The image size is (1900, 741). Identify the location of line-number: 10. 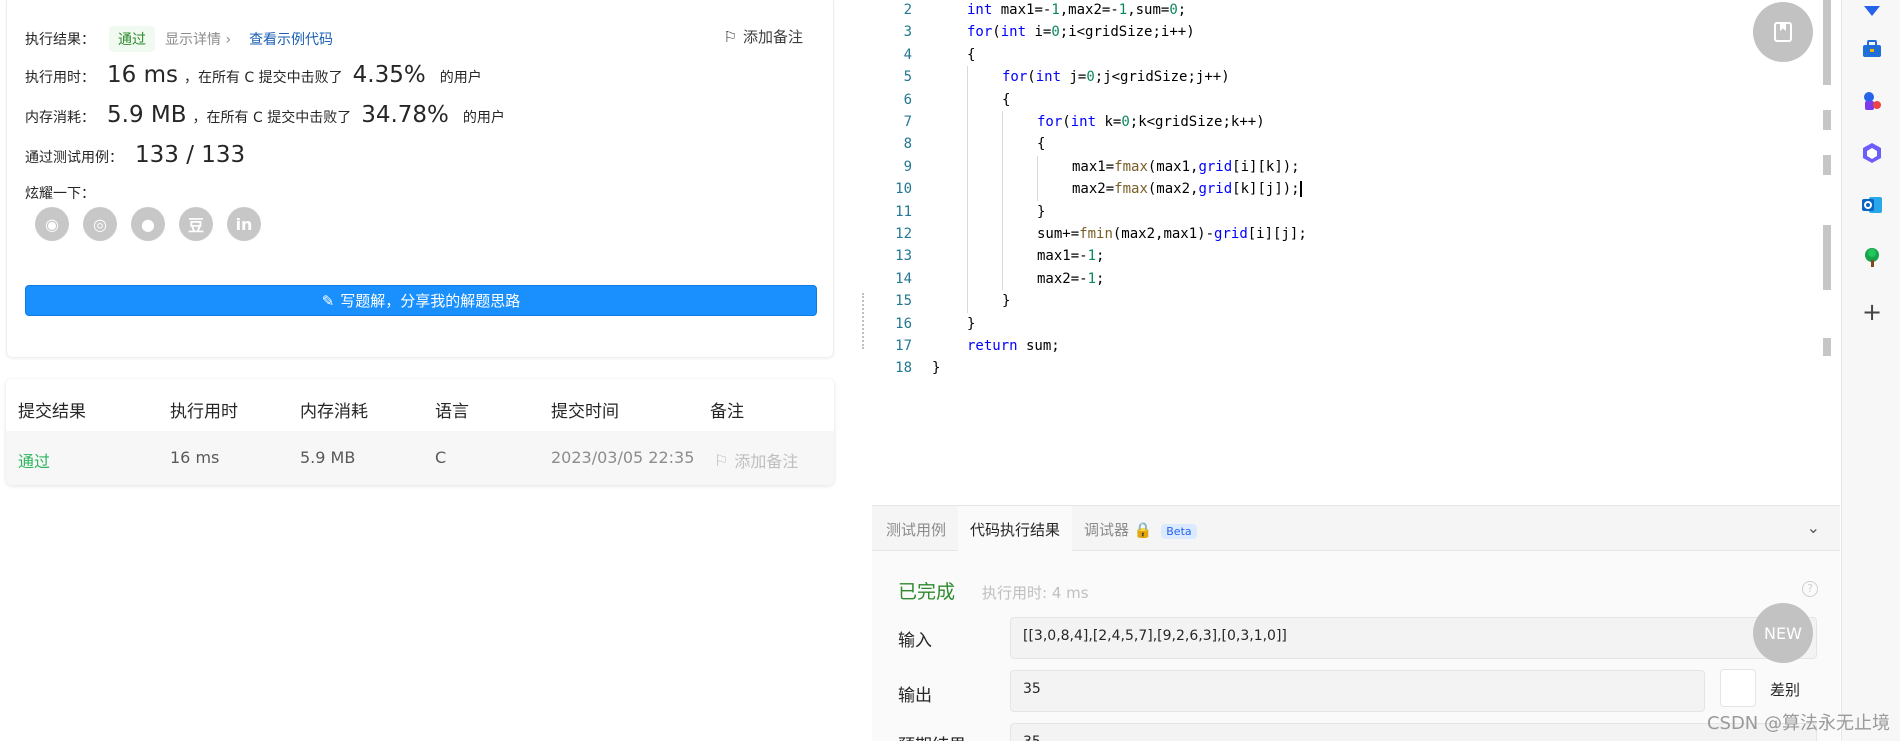
(903, 189).